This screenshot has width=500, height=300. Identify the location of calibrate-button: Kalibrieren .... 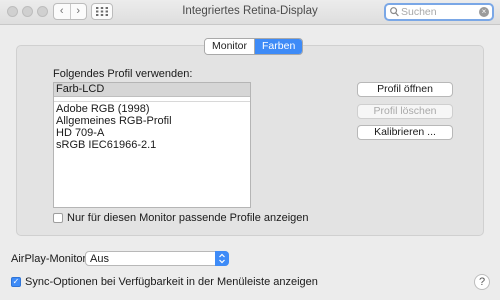
(405, 132).